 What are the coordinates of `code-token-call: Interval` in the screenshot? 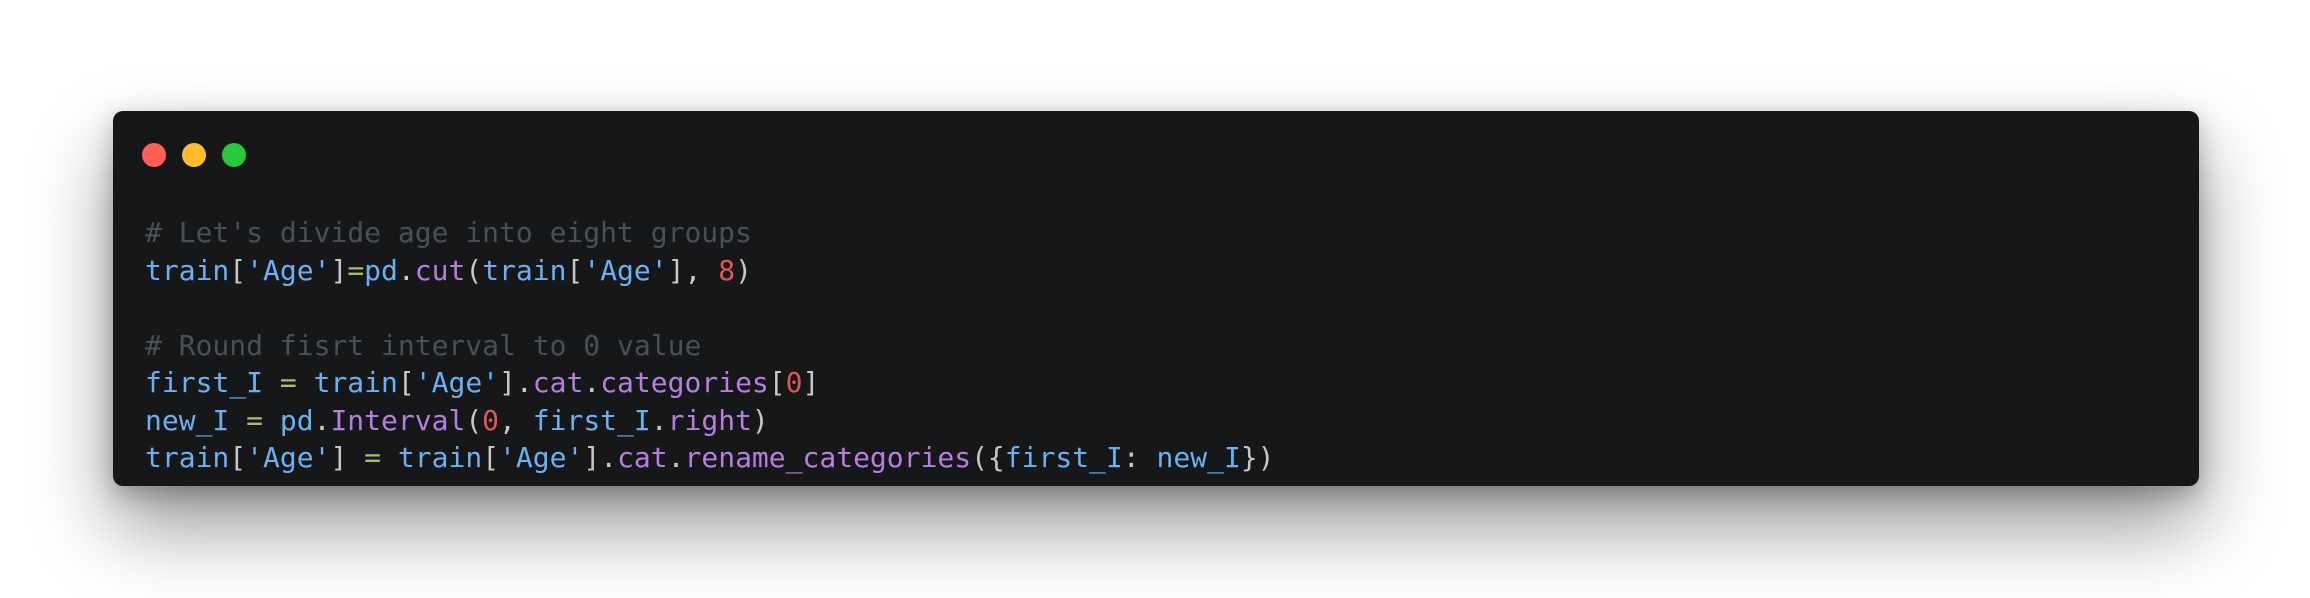 It's located at (398, 420).